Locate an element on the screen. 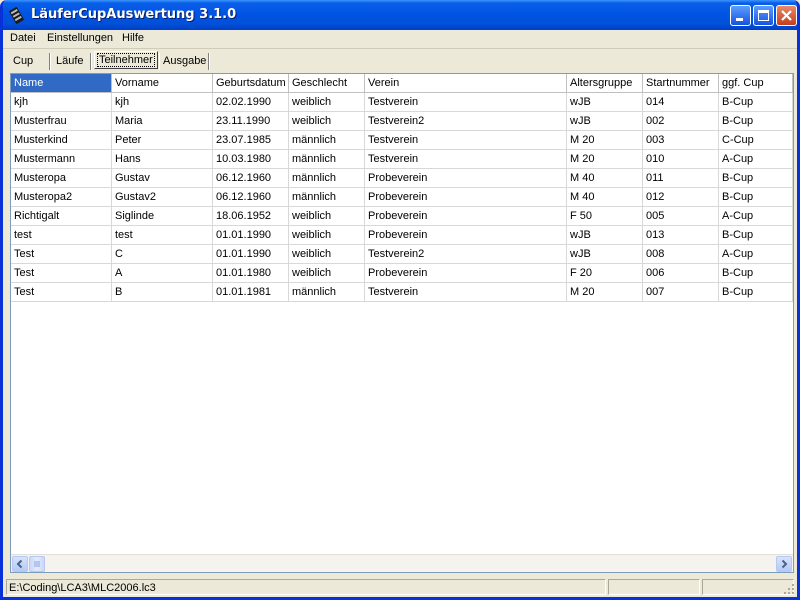 This screenshot has height=600, width=800. title-bar: LäuferCupAuswertung 3.1.0 is located at coordinates (400, 15).